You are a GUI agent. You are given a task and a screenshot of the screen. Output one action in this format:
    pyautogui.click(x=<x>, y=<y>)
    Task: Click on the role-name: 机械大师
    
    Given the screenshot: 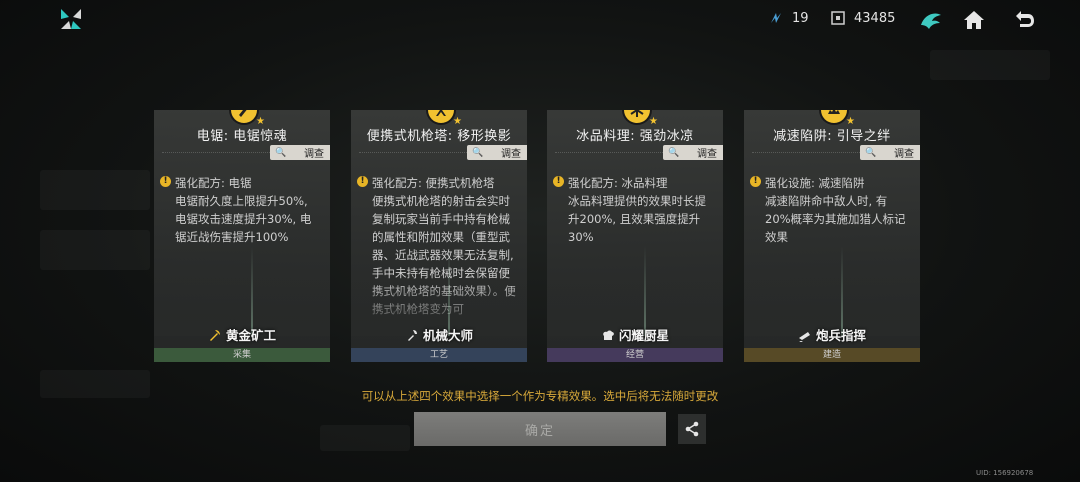 What is the action you would take?
    pyautogui.click(x=439, y=334)
    